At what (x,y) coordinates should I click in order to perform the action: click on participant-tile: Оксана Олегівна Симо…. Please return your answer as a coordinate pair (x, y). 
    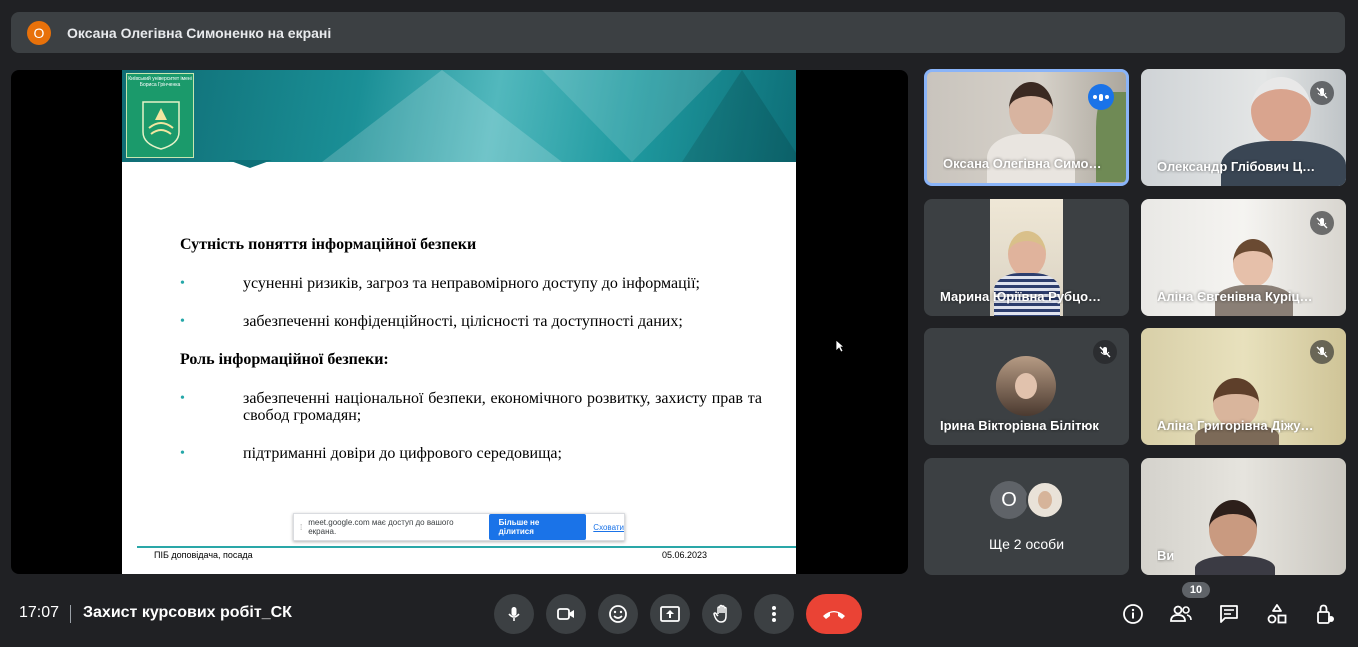
    Looking at the image, I should click on (1026, 127).